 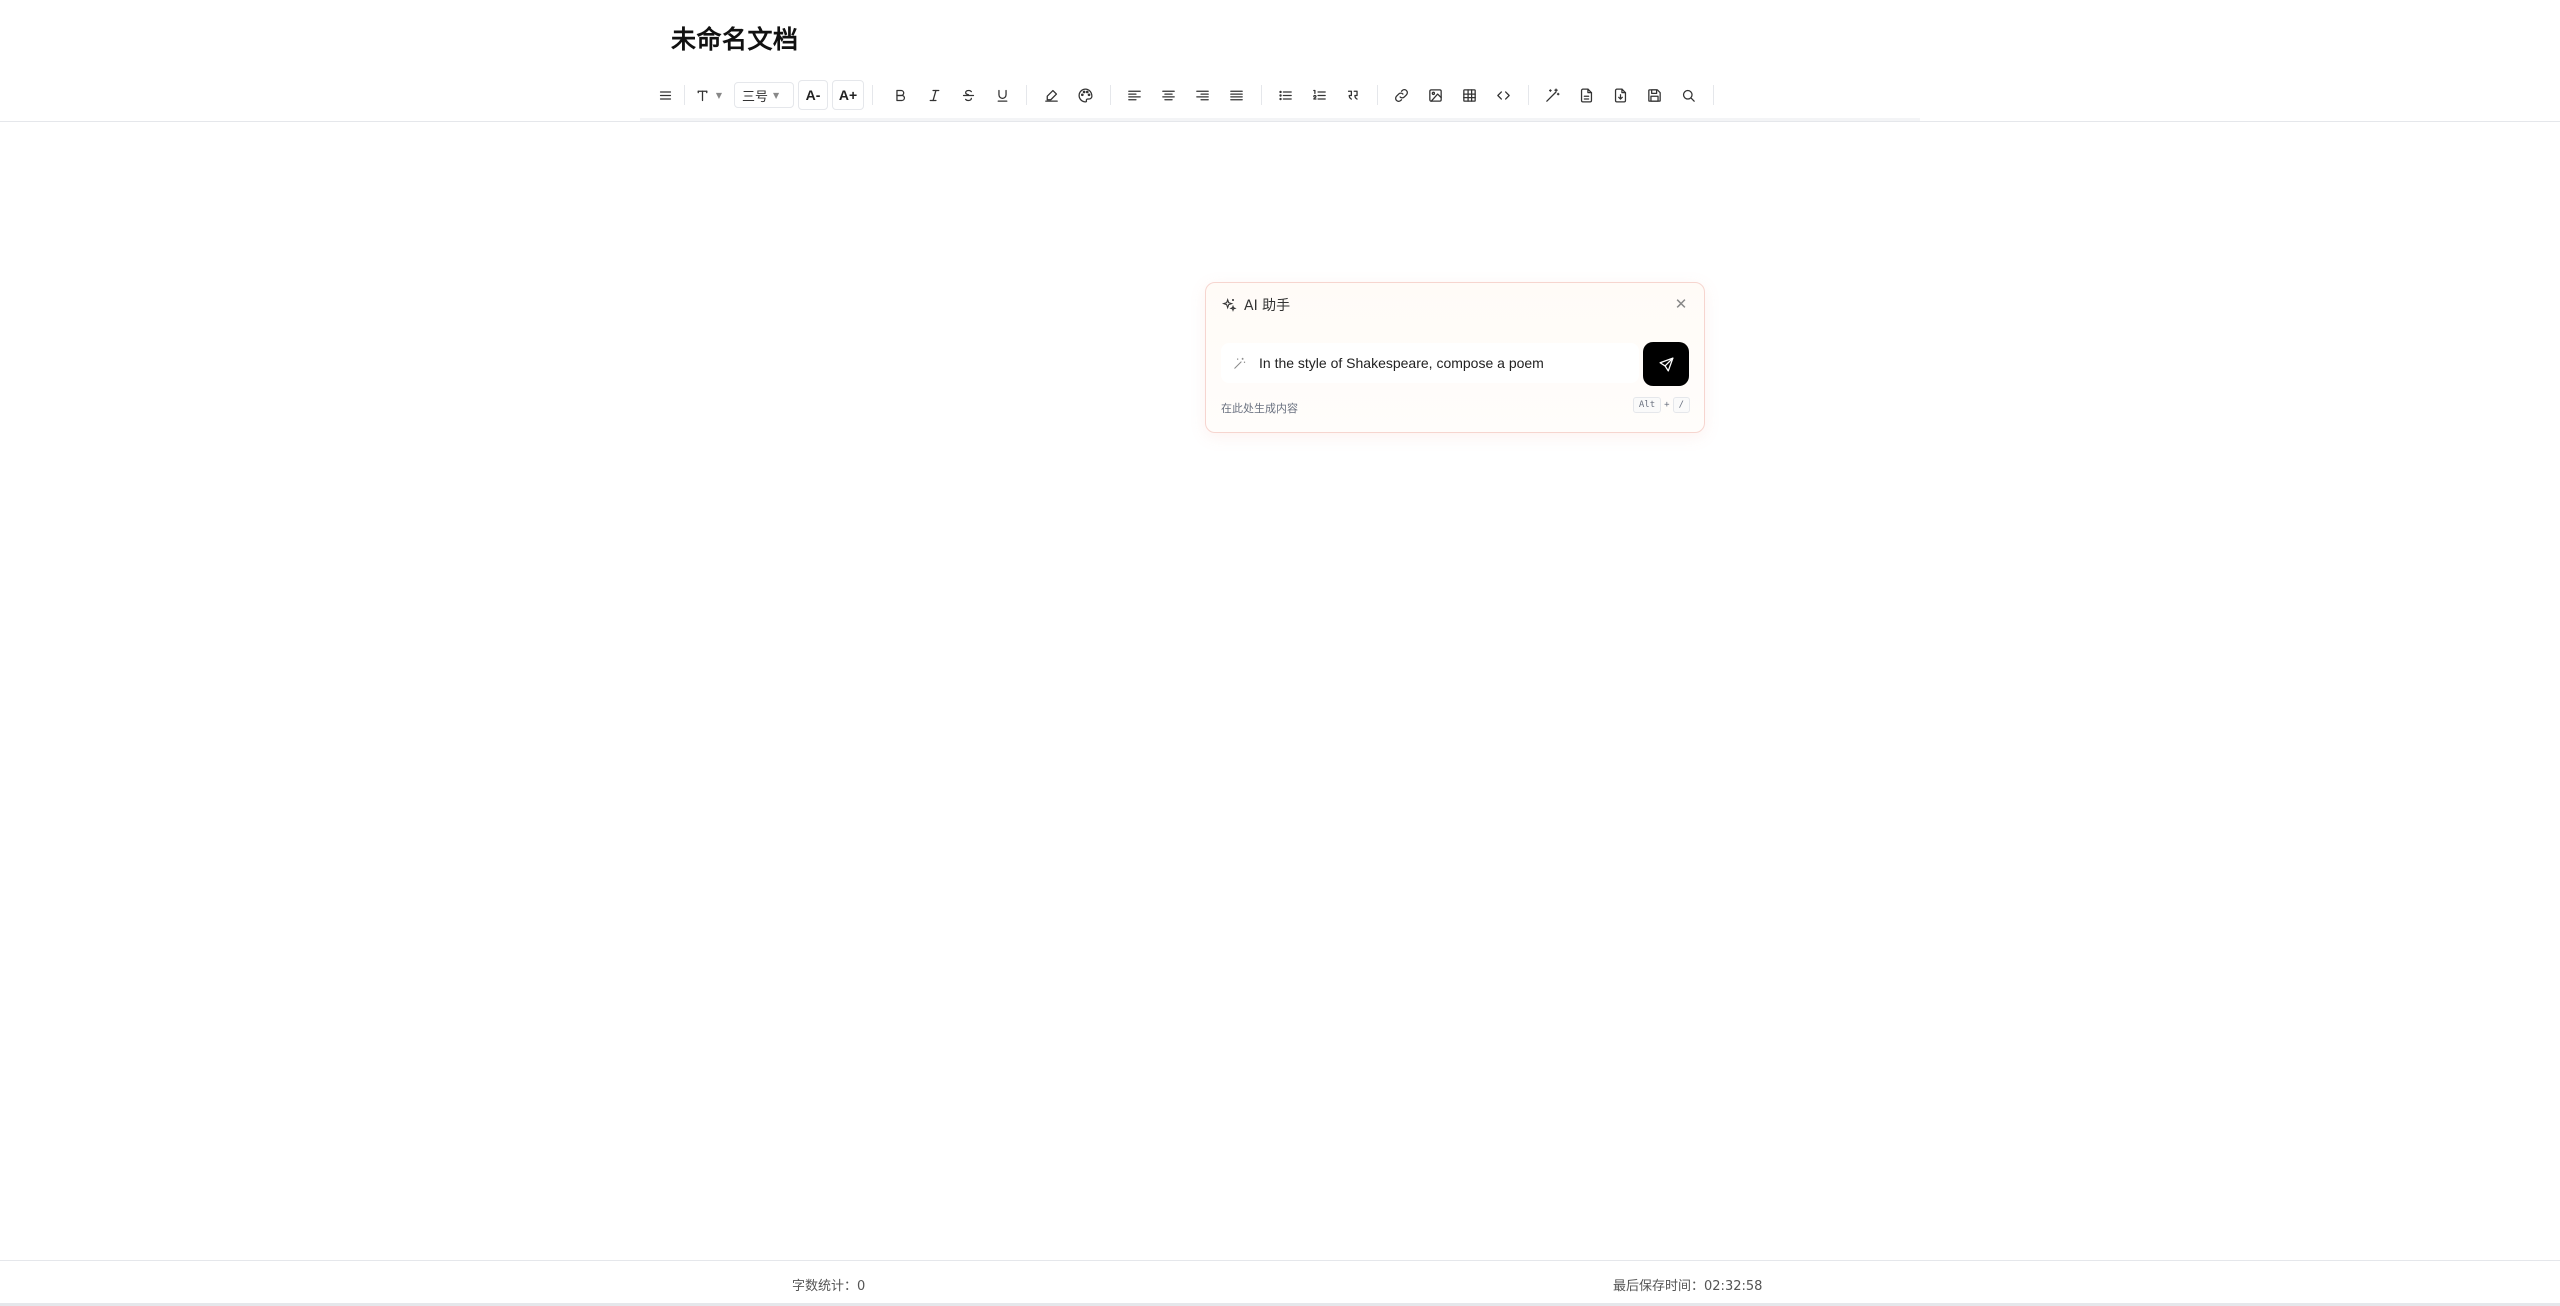 I want to click on word-count: 字数统计：0, so click(x=828, y=1284).